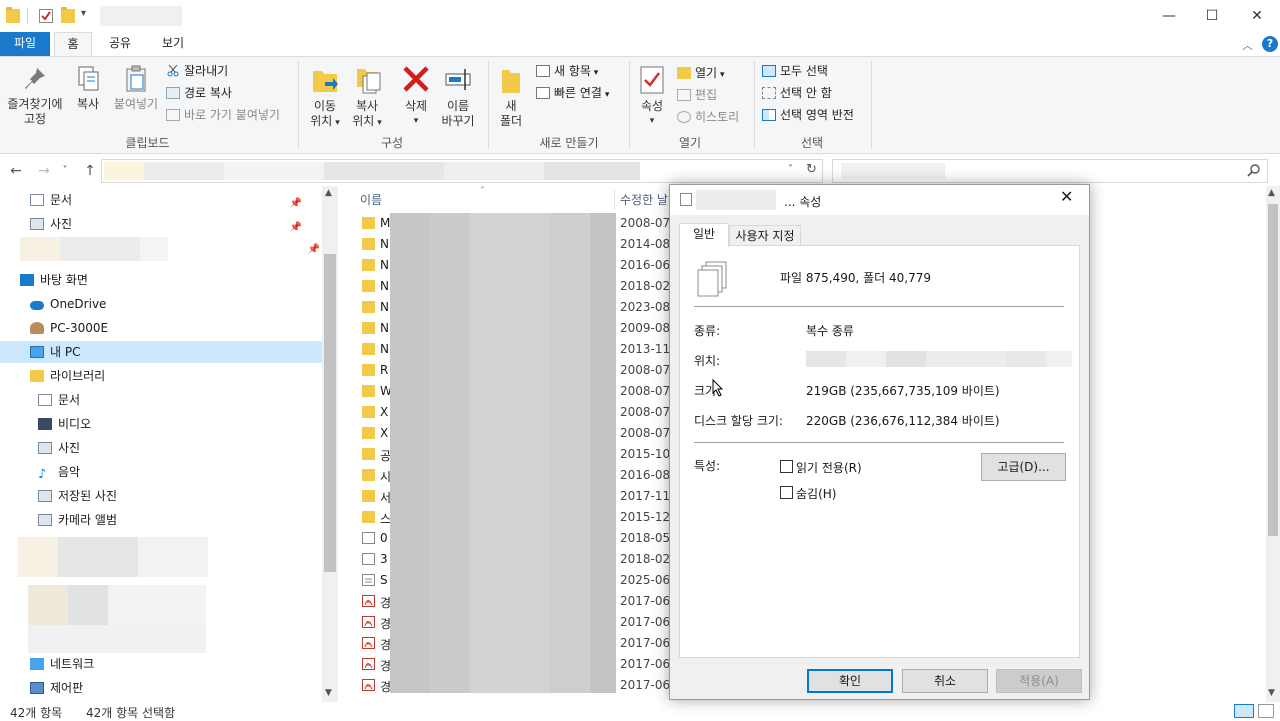 Image resolution: width=1280 pixels, height=721 pixels. Describe the element at coordinates (175, 200) in the screenshot. I see `nav-item-documents-pinned: 문서 📌` at that location.